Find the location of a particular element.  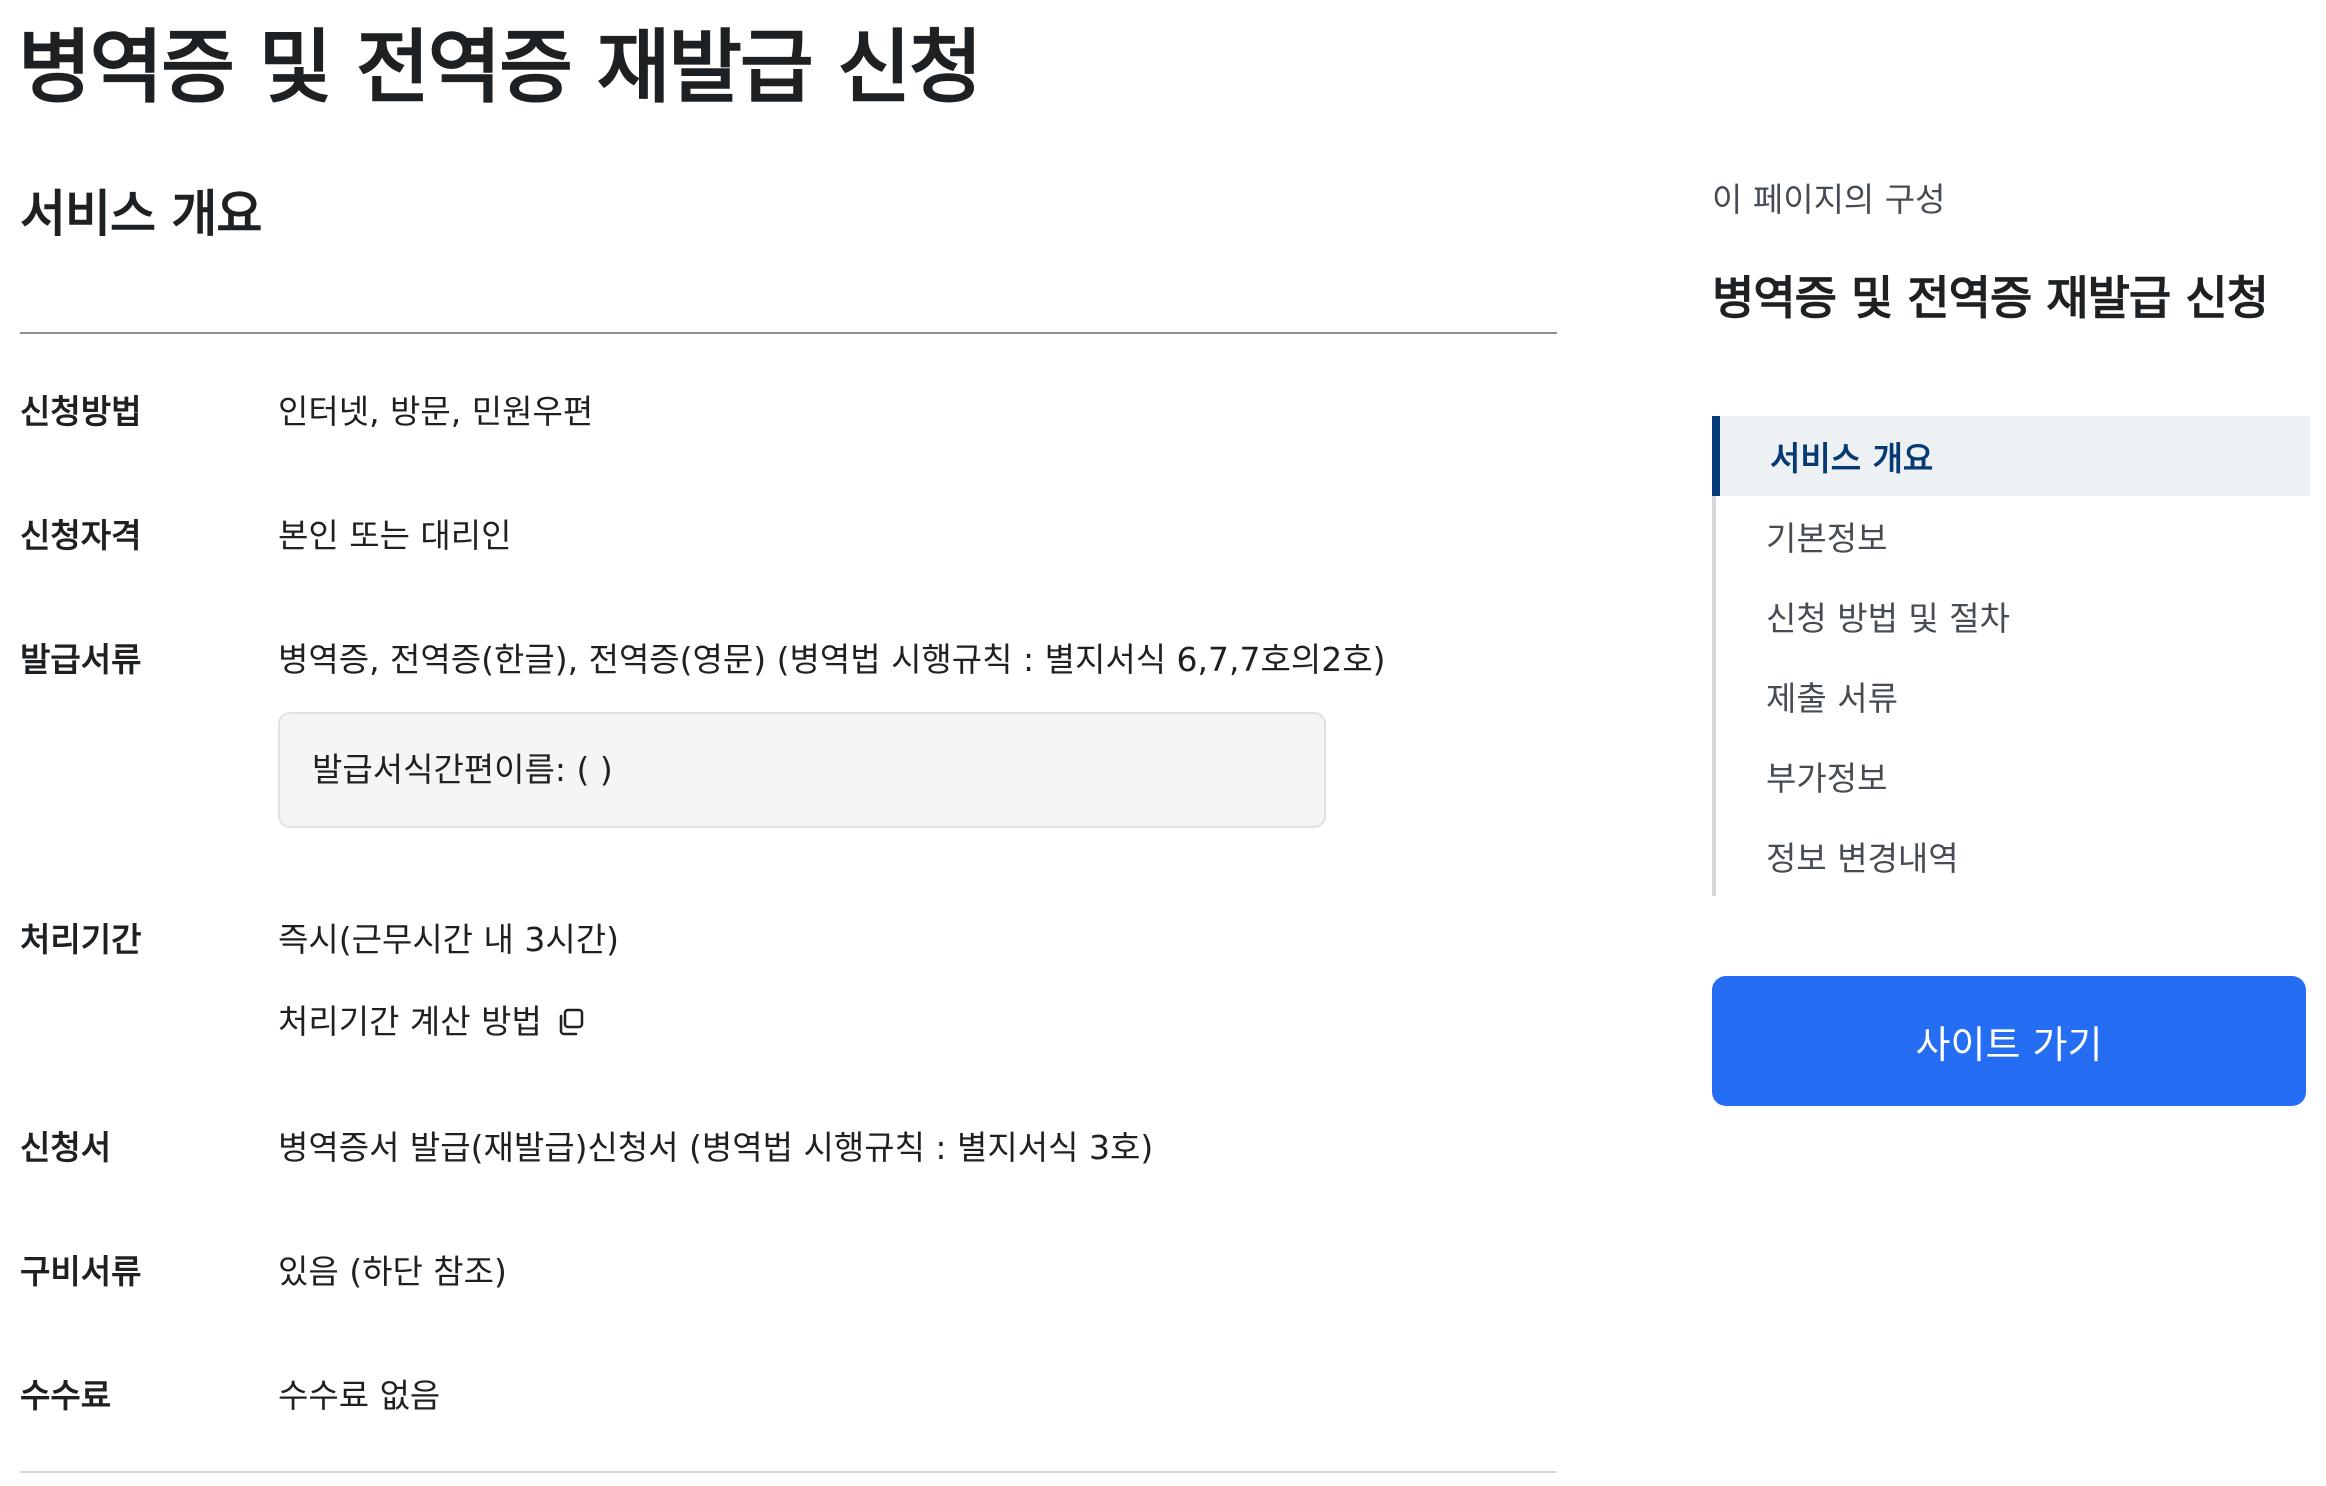

row-label: 신청서 is located at coordinates (66, 1147).